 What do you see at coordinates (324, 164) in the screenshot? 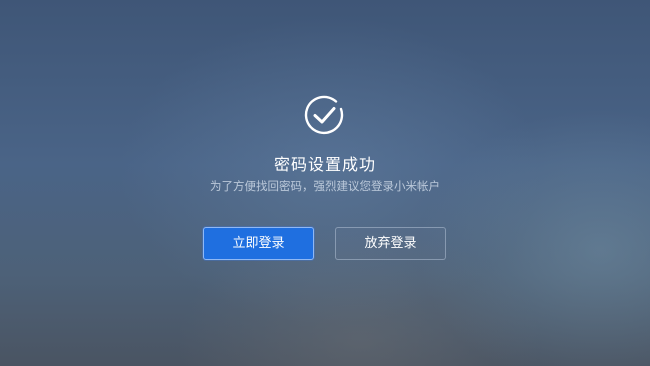
I see `dialog-title: 密码设置成功` at bounding box center [324, 164].